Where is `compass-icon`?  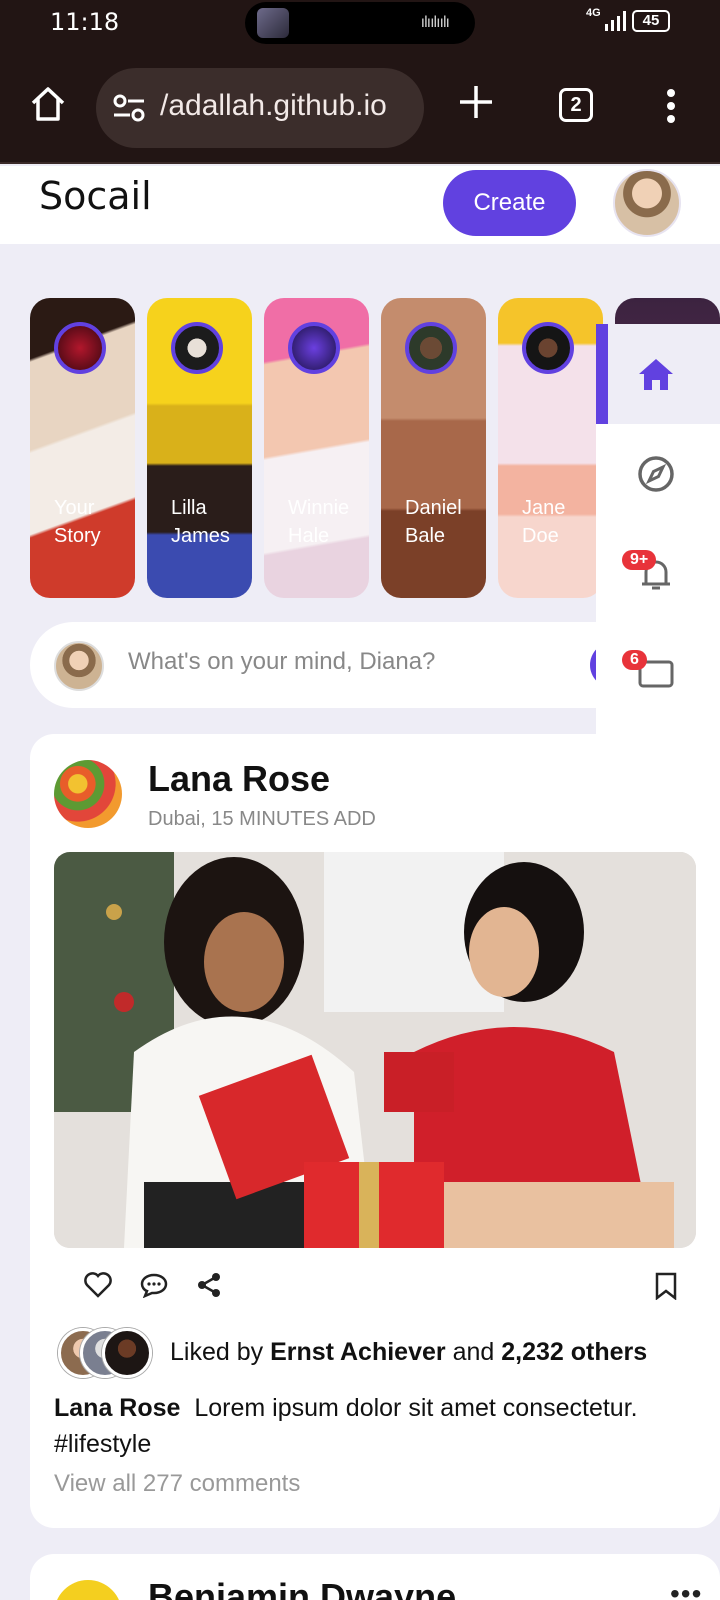 compass-icon is located at coordinates (656, 474).